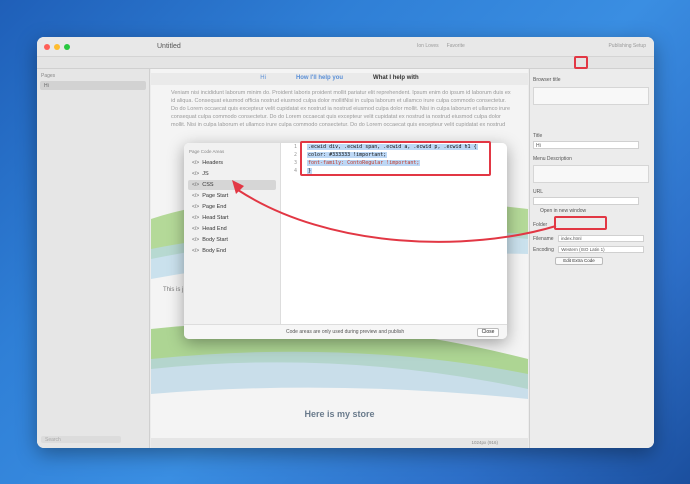 This screenshot has height=484, width=690. What do you see at coordinates (394, 211) in the screenshot?
I see `annotation-arrow` at bounding box center [394, 211].